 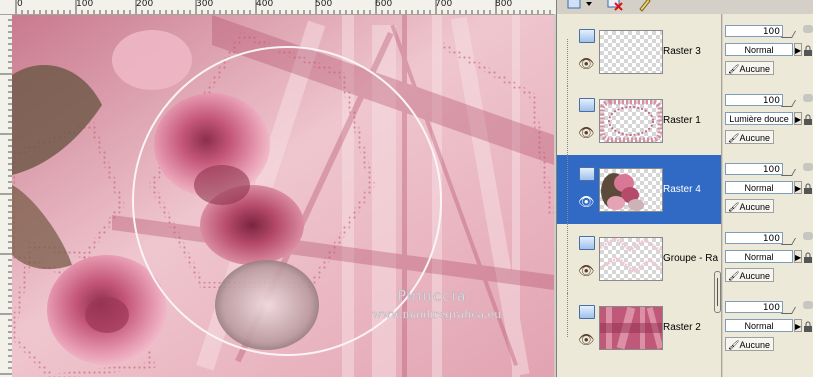 I want to click on layer-props-raster-1: 100 Lumière douce ▶ 🖌︎Aucune, so click(x=768, y=126).